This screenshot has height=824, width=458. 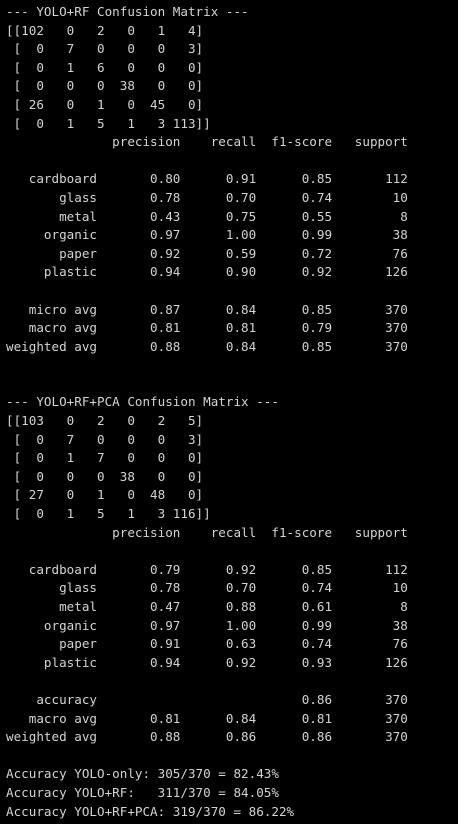 I want to click on terminal-line: weighted avg 0.88 0.84 0.85 370, so click(x=207, y=346).